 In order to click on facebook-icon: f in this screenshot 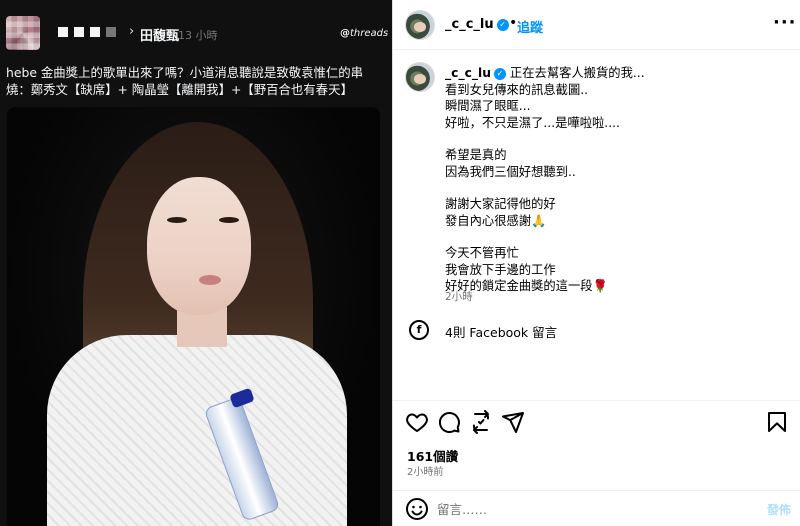, I will do `click(419, 330)`.